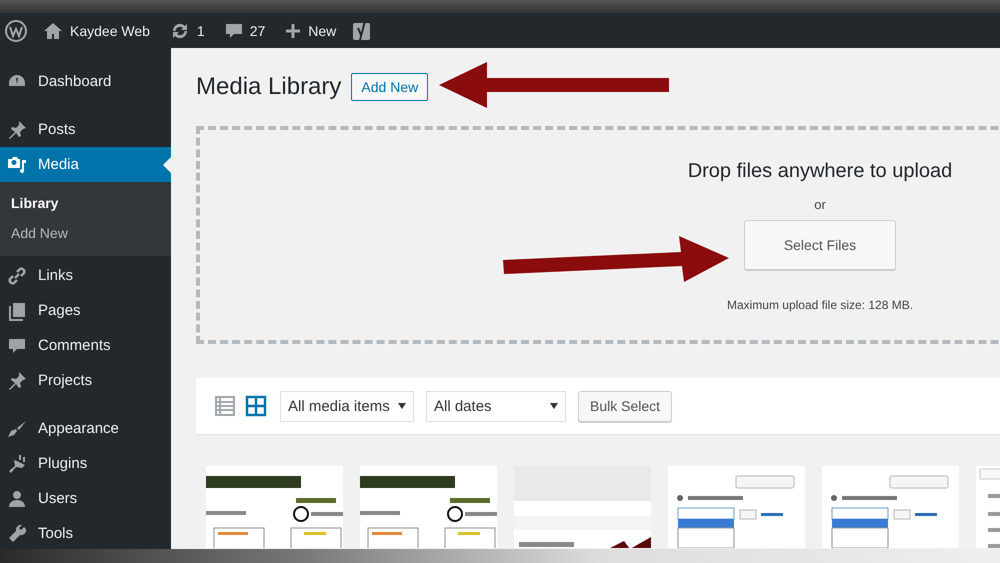 The width and height of the screenshot is (1000, 563). I want to click on plug-icon, so click(17, 464).